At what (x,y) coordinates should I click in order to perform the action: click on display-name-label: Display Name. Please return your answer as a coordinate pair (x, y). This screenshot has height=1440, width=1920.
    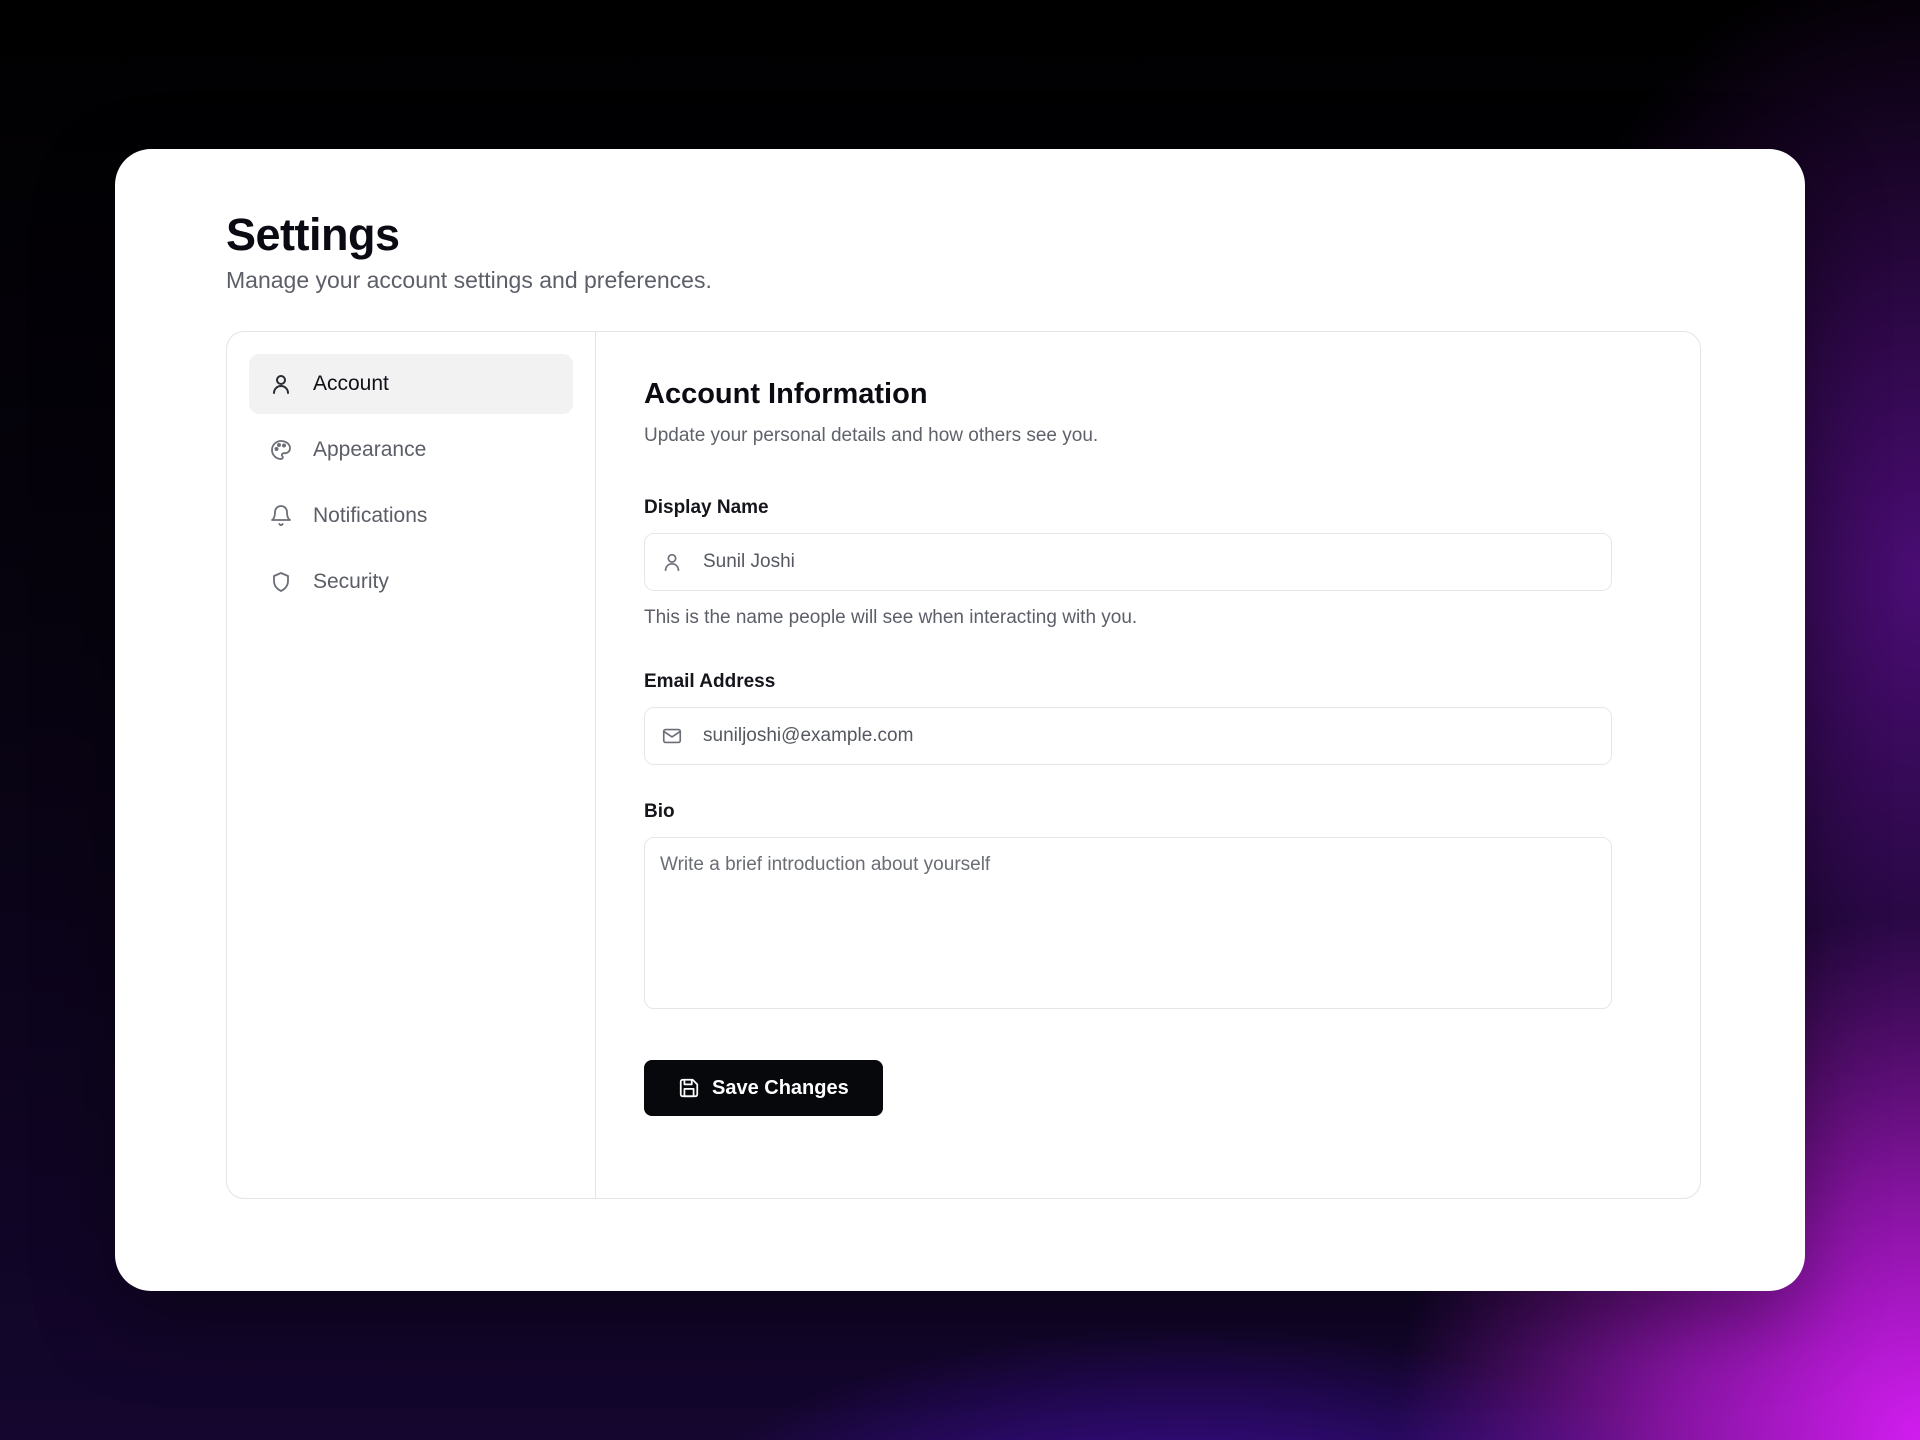
    Looking at the image, I should click on (706, 507).